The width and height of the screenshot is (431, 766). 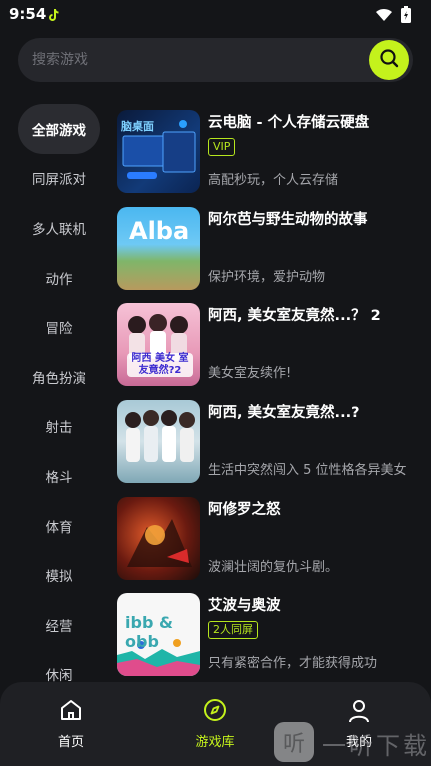 What do you see at coordinates (267, 351) in the screenshot?
I see `game-item: 阿西 美女 室友竟然?2 阿西, 美女室友竟然...？ 2 美女室友续作!` at bounding box center [267, 351].